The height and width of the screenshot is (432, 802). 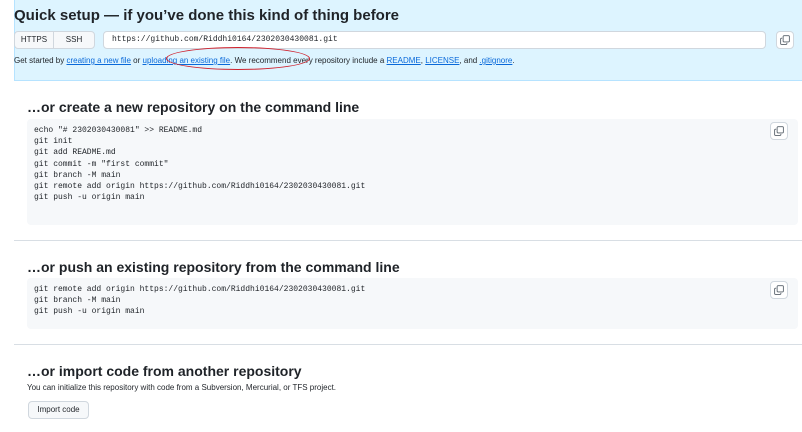 I want to click on copy-clone-url-button, so click(x=785, y=40).